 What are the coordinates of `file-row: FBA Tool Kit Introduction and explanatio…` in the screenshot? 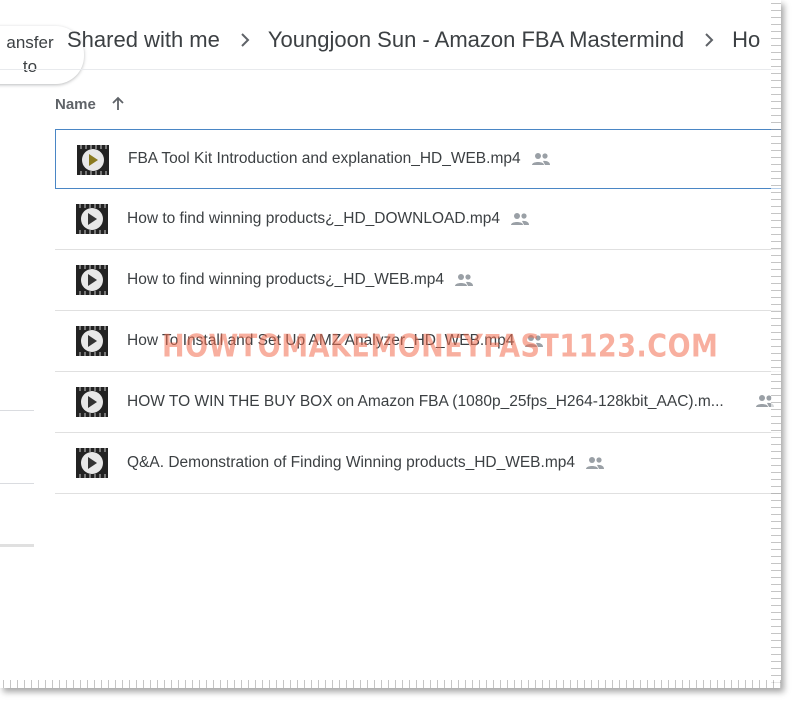 It's located at (418, 159).